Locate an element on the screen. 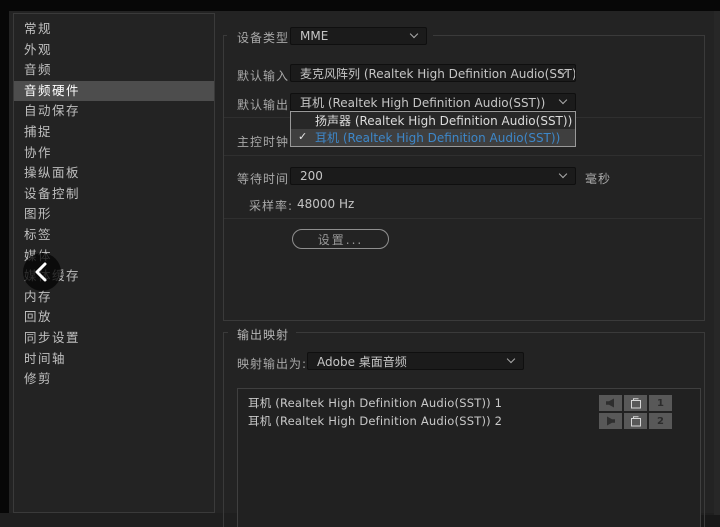 The width and height of the screenshot is (720, 527). sidebar-item-5: 捕捉 is located at coordinates (114, 132).